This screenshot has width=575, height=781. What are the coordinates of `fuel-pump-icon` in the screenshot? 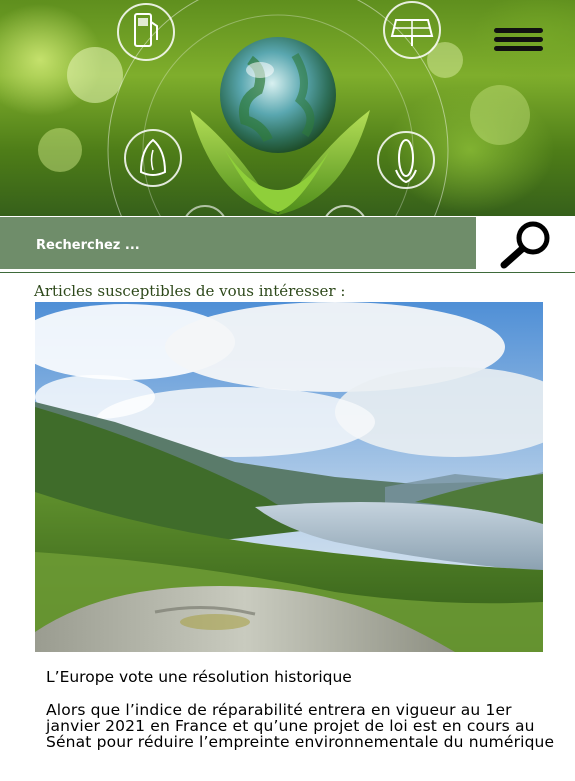 It's located at (146, 32).